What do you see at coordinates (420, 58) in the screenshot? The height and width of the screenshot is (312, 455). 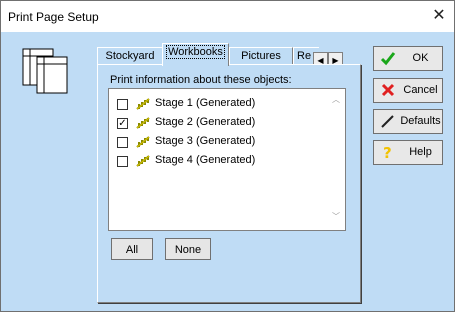 I see `ok-label: OK` at bounding box center [420, 58].